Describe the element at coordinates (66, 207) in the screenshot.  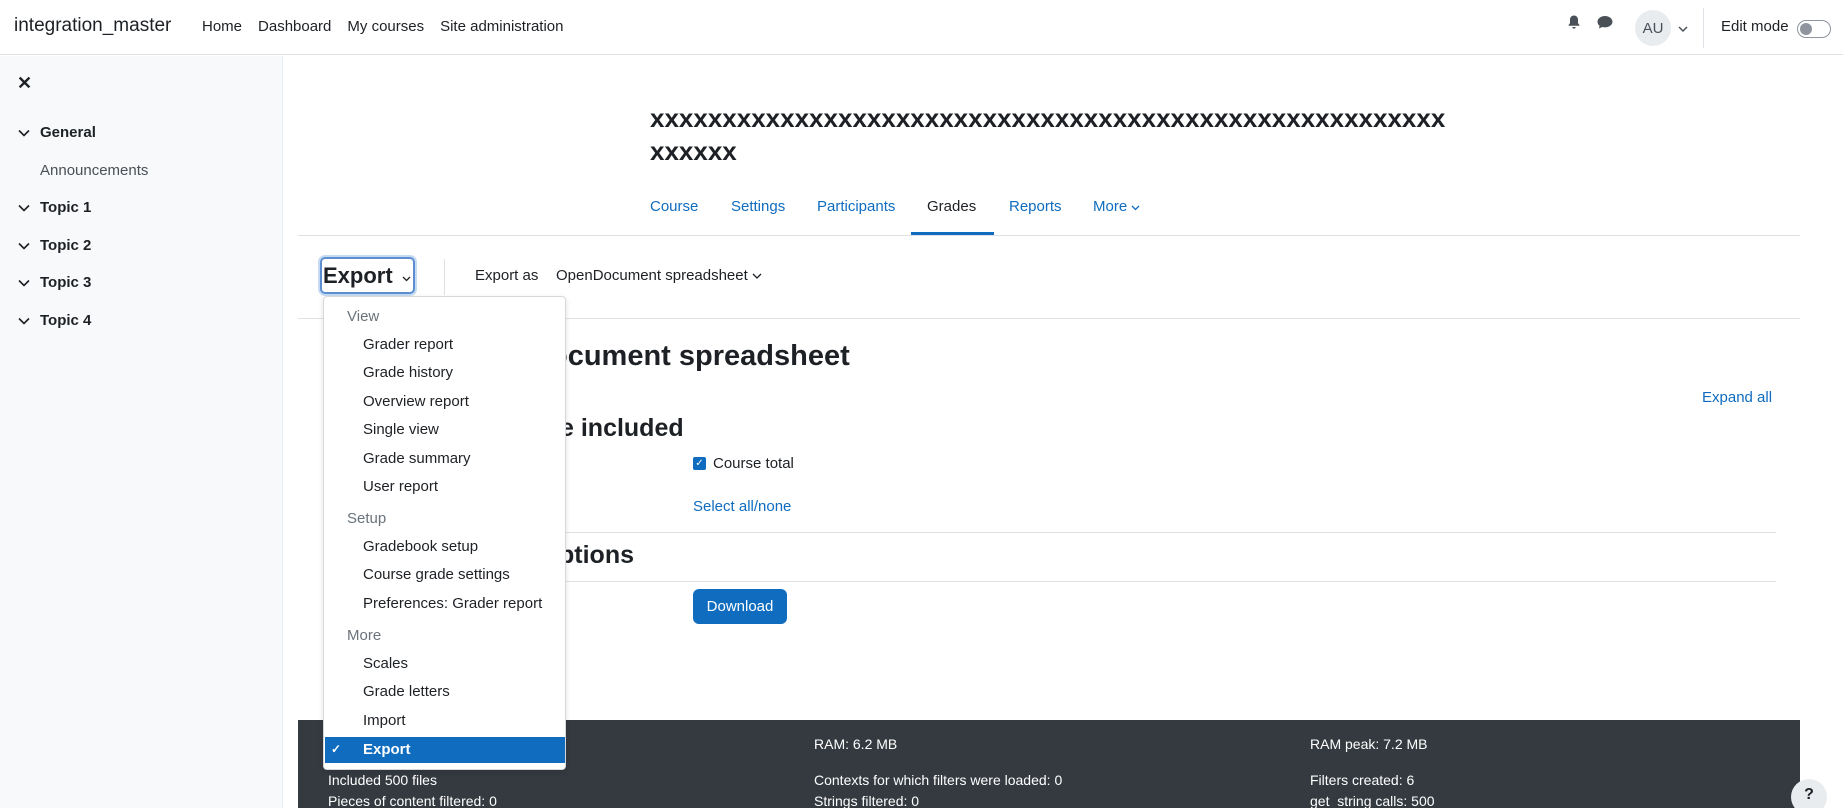
I see `section-label: Topic 1` at that location.